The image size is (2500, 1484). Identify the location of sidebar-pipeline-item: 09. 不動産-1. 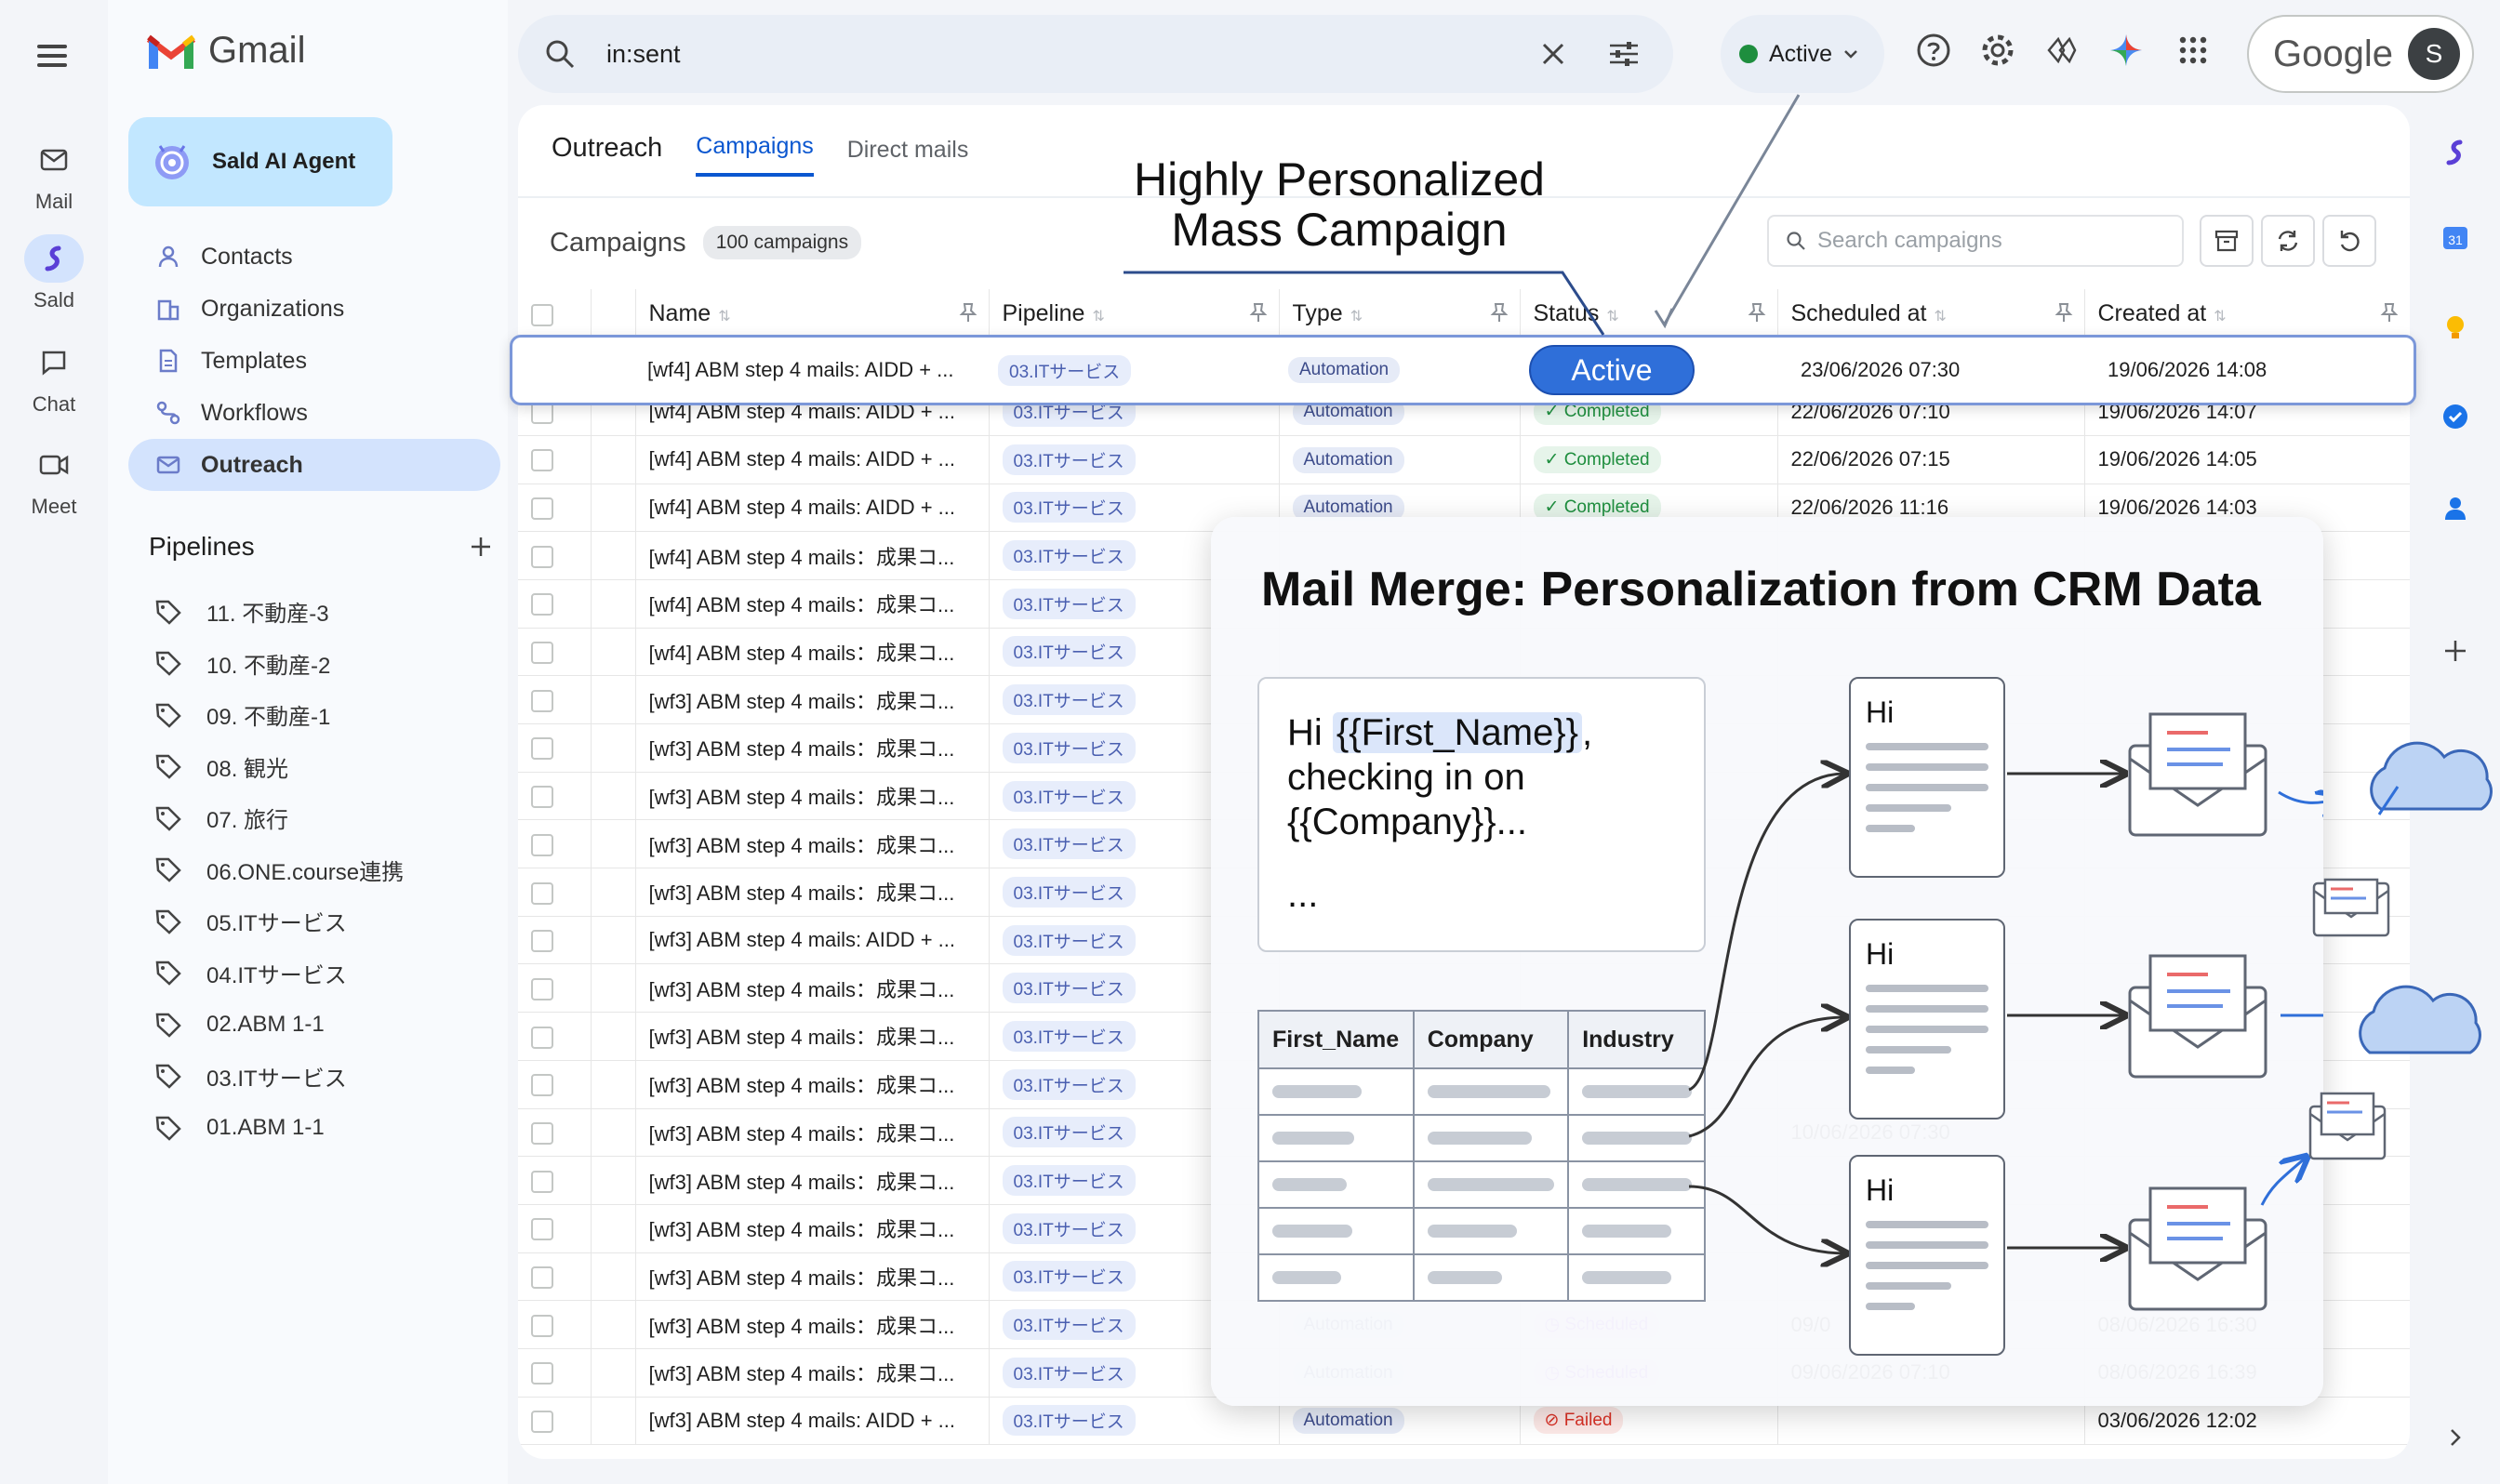
(279, 715).